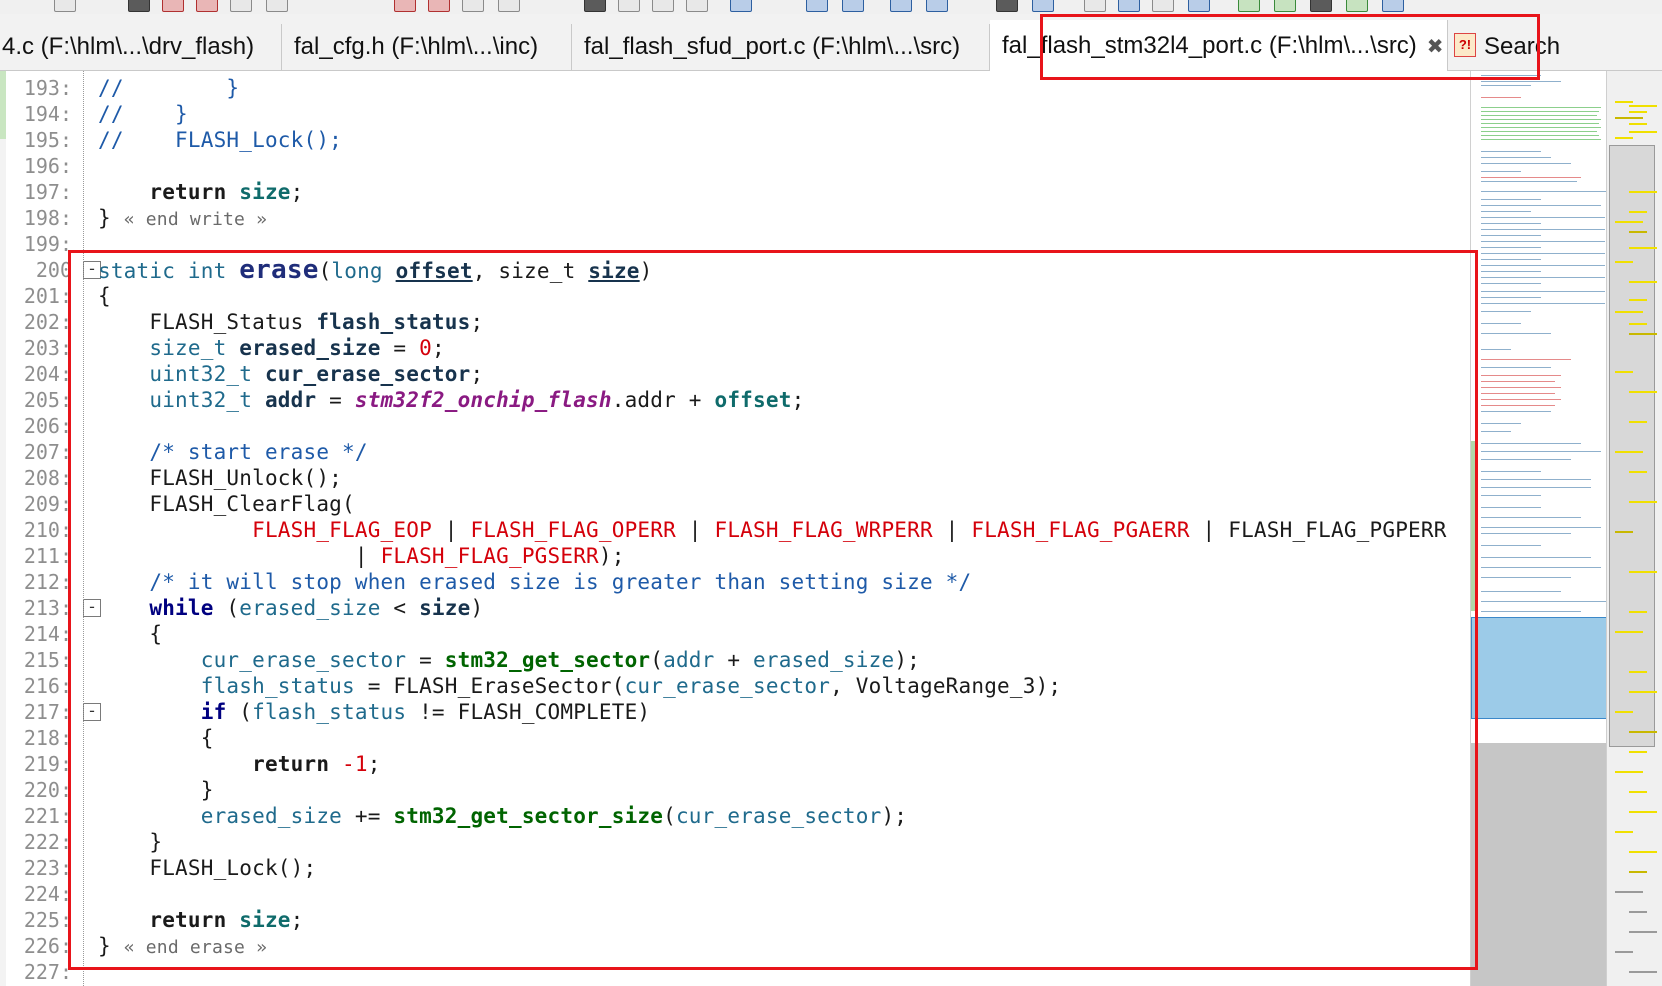 This screenshot has width=1662, height=986. What do you see at coordinates (374, 712) in the screenshot?
I see `code-line: if (flash_status != FLASH_COMPLETE)` at bounding box center [374, 712].